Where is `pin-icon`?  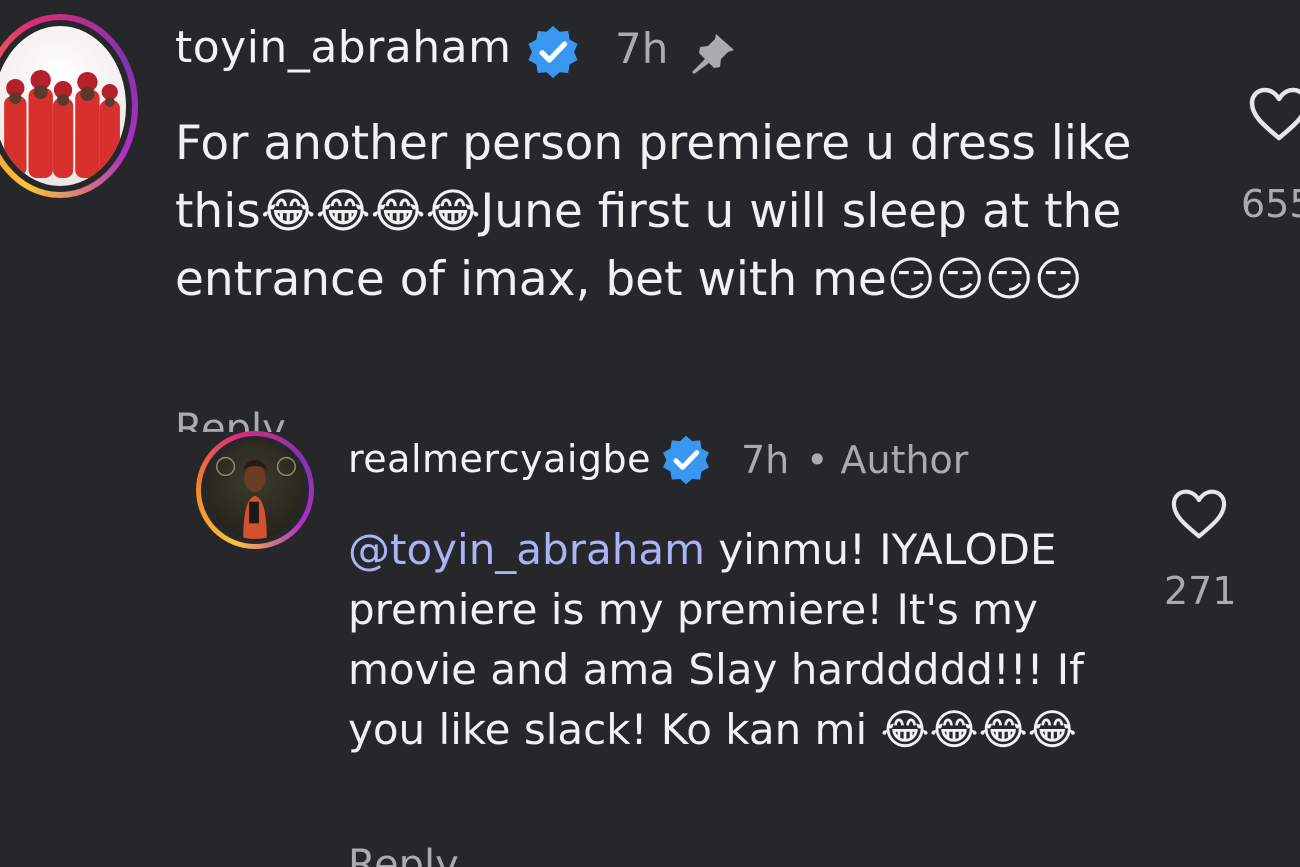 pin-icon is located at coordinates (713, 54).